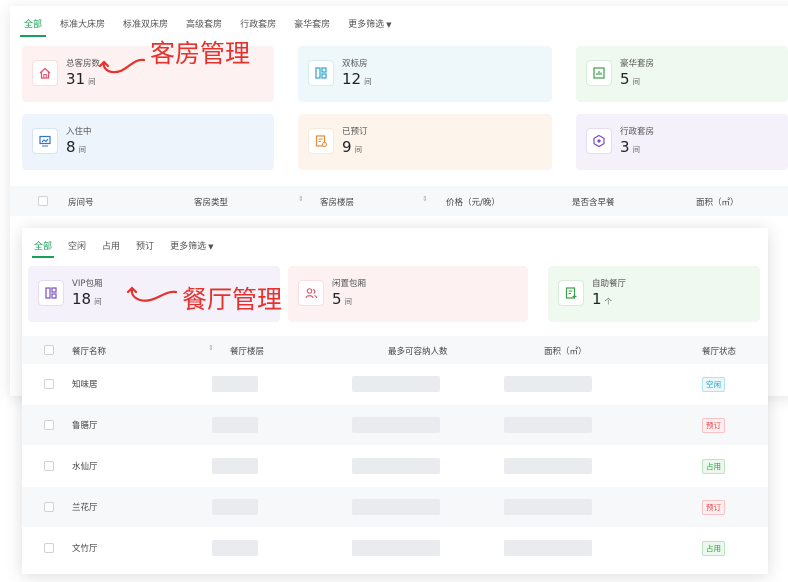 Image resolution: width=788 pixels, height=582 pixels. What do you see at coordinates (85, 549) in the screenshot?
I see `restaurant-name: 文竹厅` at bounding box center [85, 549].